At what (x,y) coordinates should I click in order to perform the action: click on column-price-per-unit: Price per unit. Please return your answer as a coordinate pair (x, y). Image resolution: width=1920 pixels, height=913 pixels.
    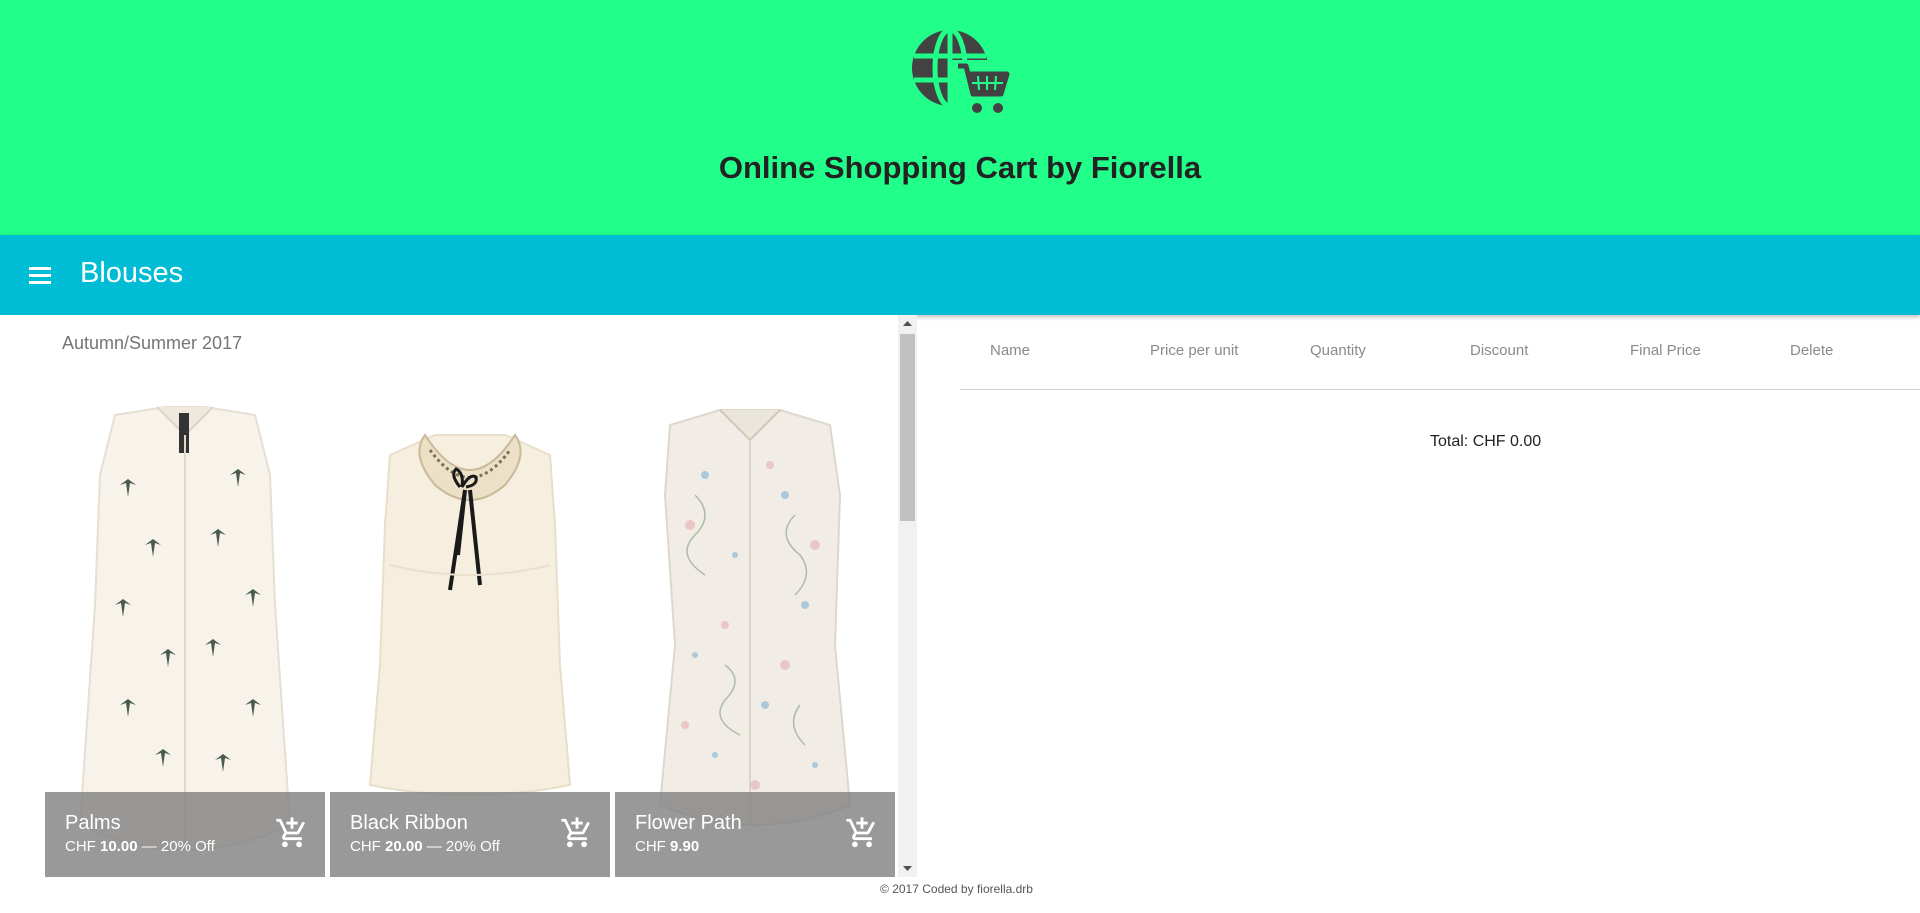
    Looking at the image, I should click on (1194, 350).